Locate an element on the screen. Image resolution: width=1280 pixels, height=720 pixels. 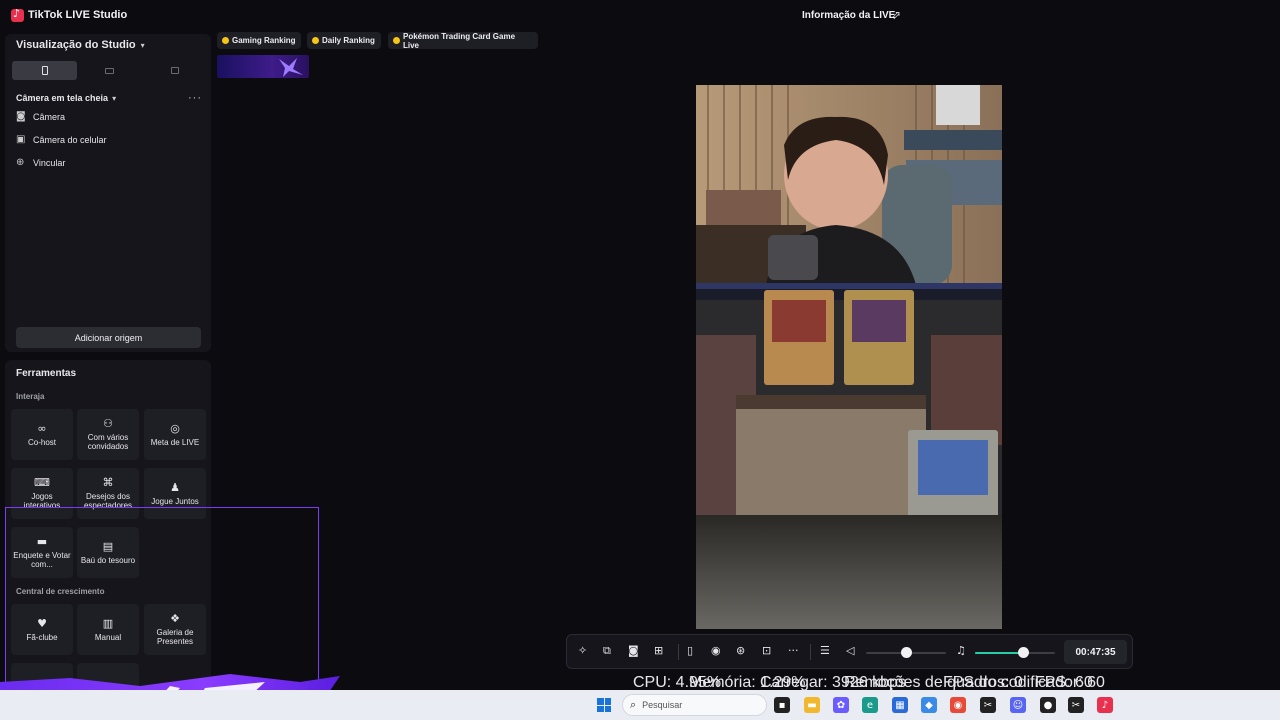
stream-controls-bar: ✧ ⧉ ◙ ⊞ ▯ ◉ ⊛ ⊡ ··· ☰ ◁ ♫ 00:47:35 is located at coordinates (849, 651).